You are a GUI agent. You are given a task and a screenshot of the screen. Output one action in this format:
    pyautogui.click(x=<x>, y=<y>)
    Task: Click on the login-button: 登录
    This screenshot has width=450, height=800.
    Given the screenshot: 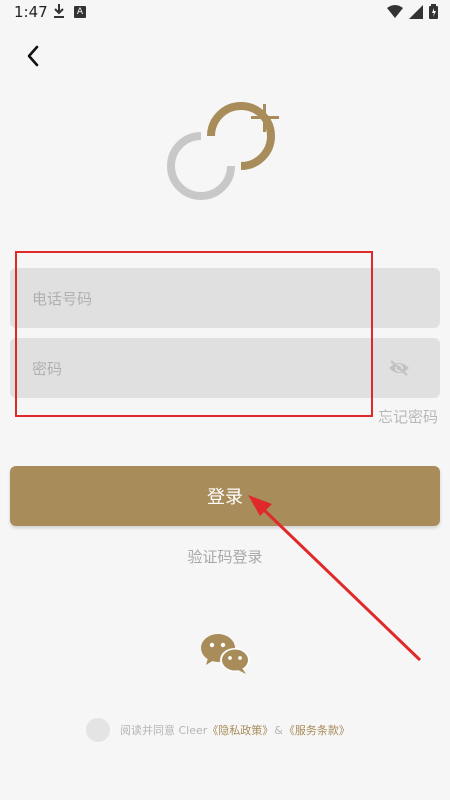 What is the action you would take?
    pyautogui.click(x=225, y=496)
    